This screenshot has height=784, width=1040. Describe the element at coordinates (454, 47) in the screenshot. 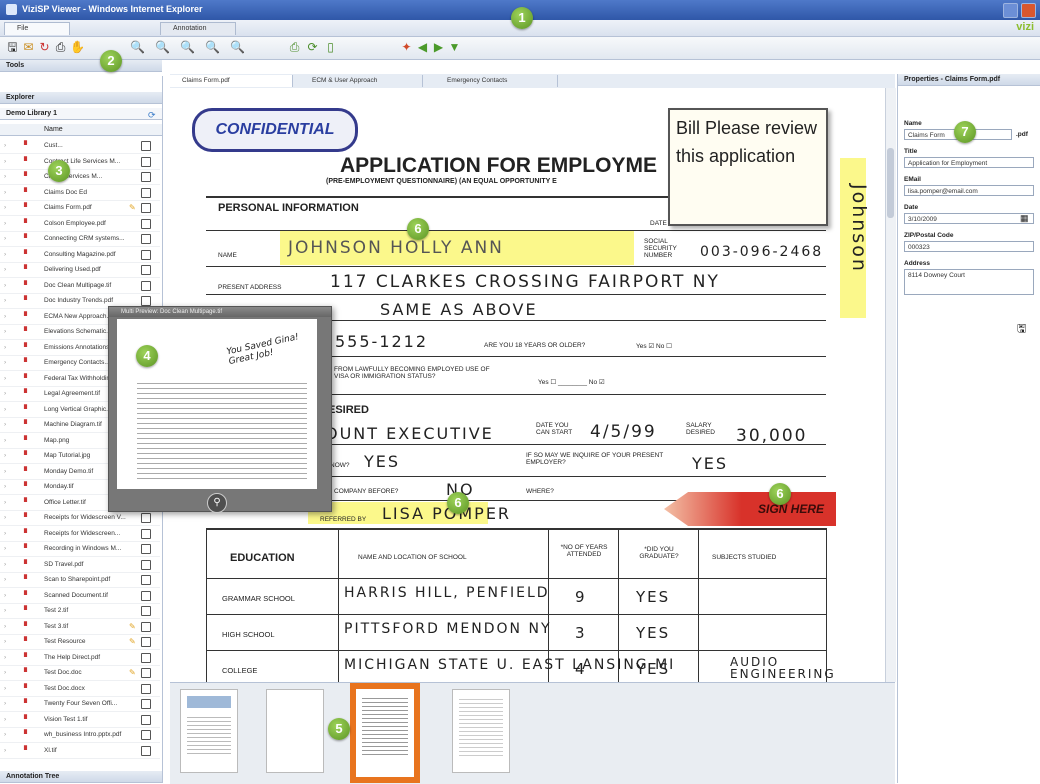

I see `last-page-icon: ▼` at that location.